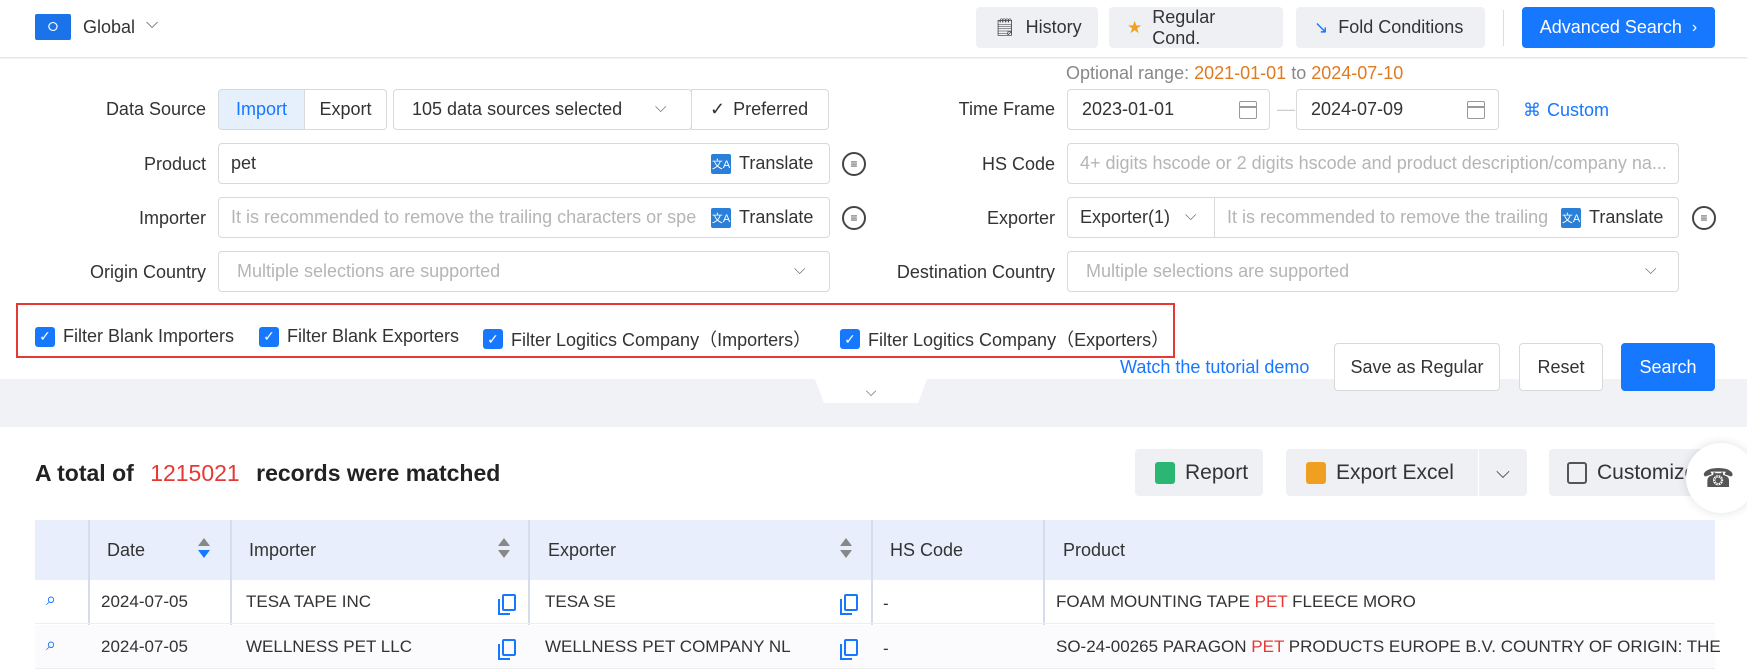  I want to click on advanced-search-button: Advanced Search ›, so click(1618, 27).